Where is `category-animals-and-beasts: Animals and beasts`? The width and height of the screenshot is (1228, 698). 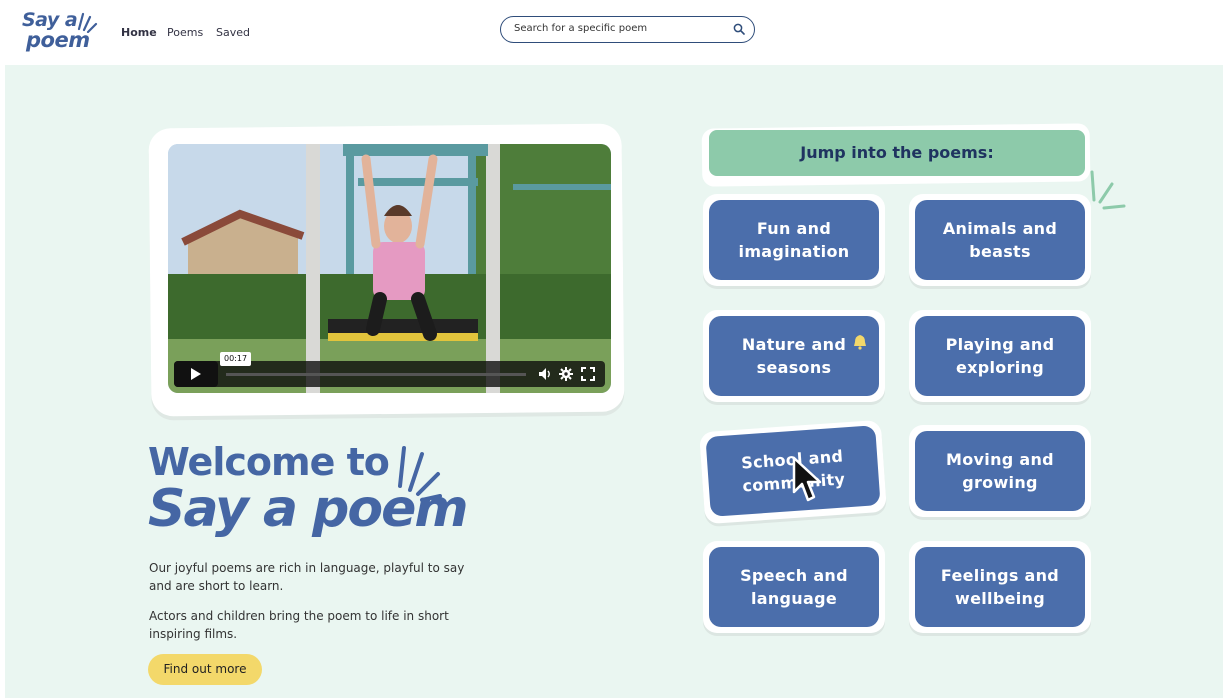 category-animals-and-beasts: Animals and beasts is located at coordinates (1000, 240).